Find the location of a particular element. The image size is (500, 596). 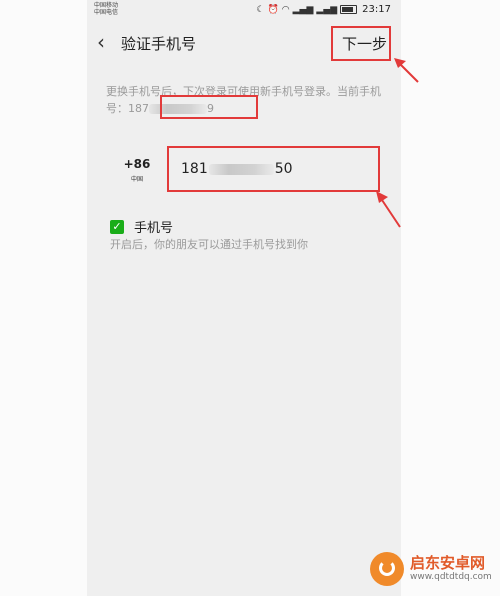

watermark-name: 启东安卓网 is located at coordinates (448, 563).